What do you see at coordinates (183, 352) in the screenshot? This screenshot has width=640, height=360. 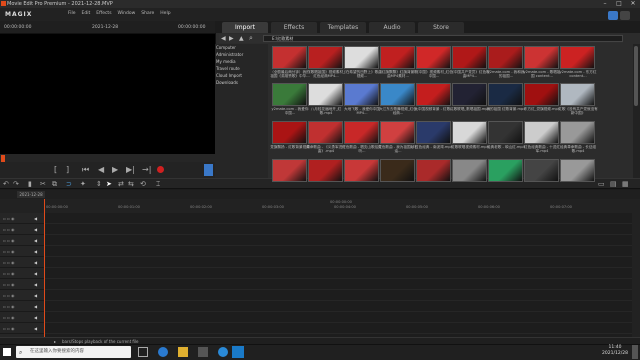 I see `file-explorer-icon` at bounding box center [183, 352].